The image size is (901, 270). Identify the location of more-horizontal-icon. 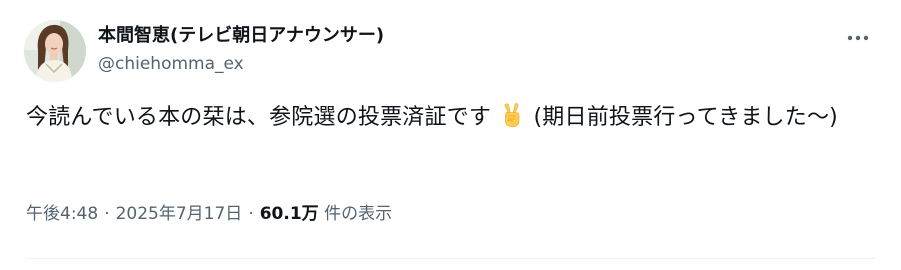
(858, 38).